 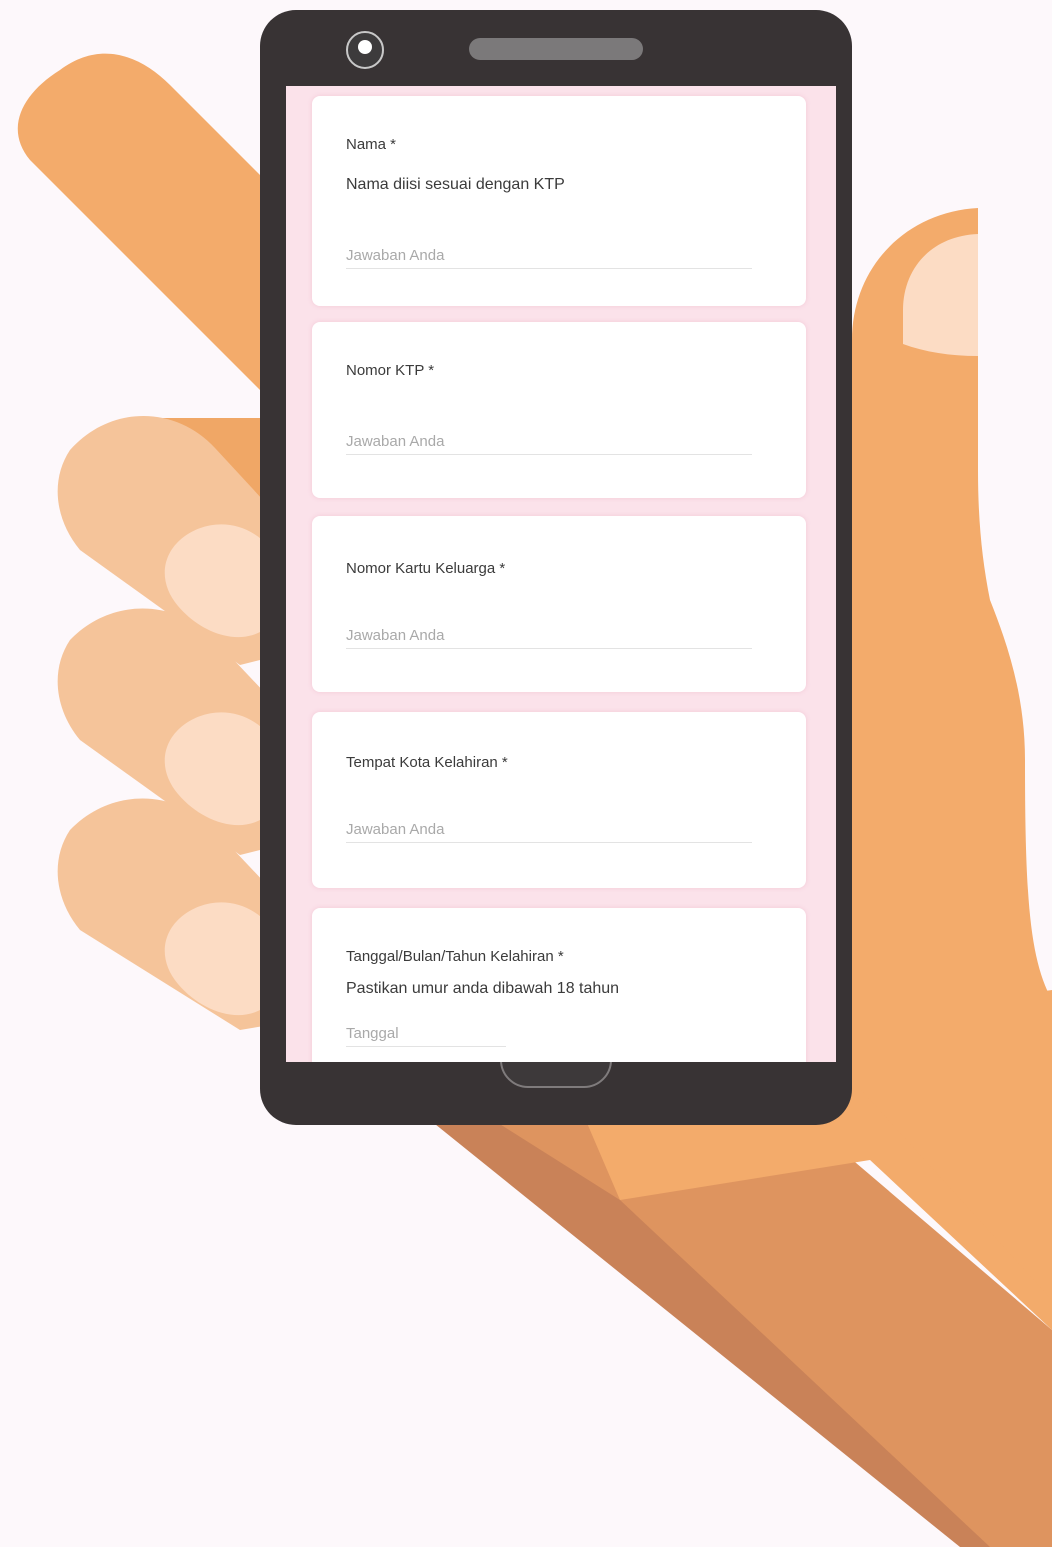 What do you see at coordinates (427, 762) in the screenshot?
I see `question-label: Tempat Kota Kelahiran *` at bounding box center [427, 762].